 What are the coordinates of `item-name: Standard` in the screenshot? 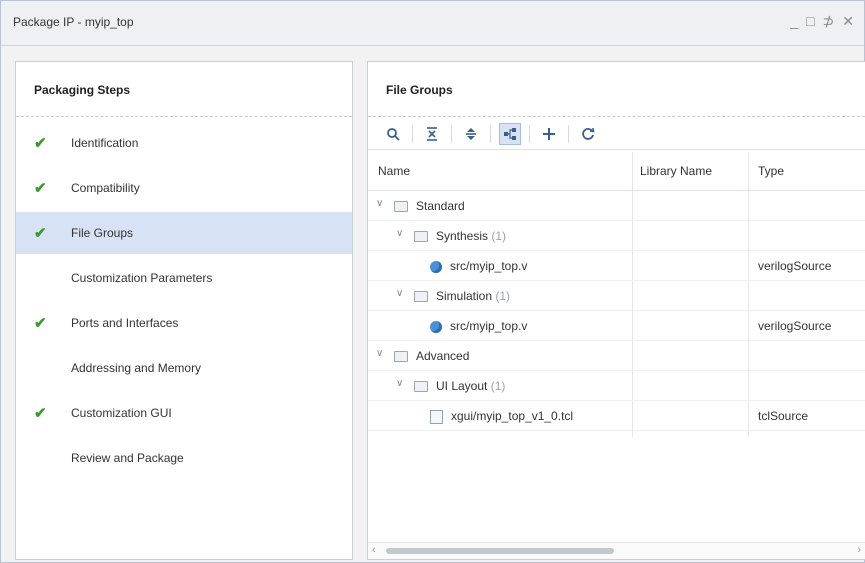 It's located at (440, 206).